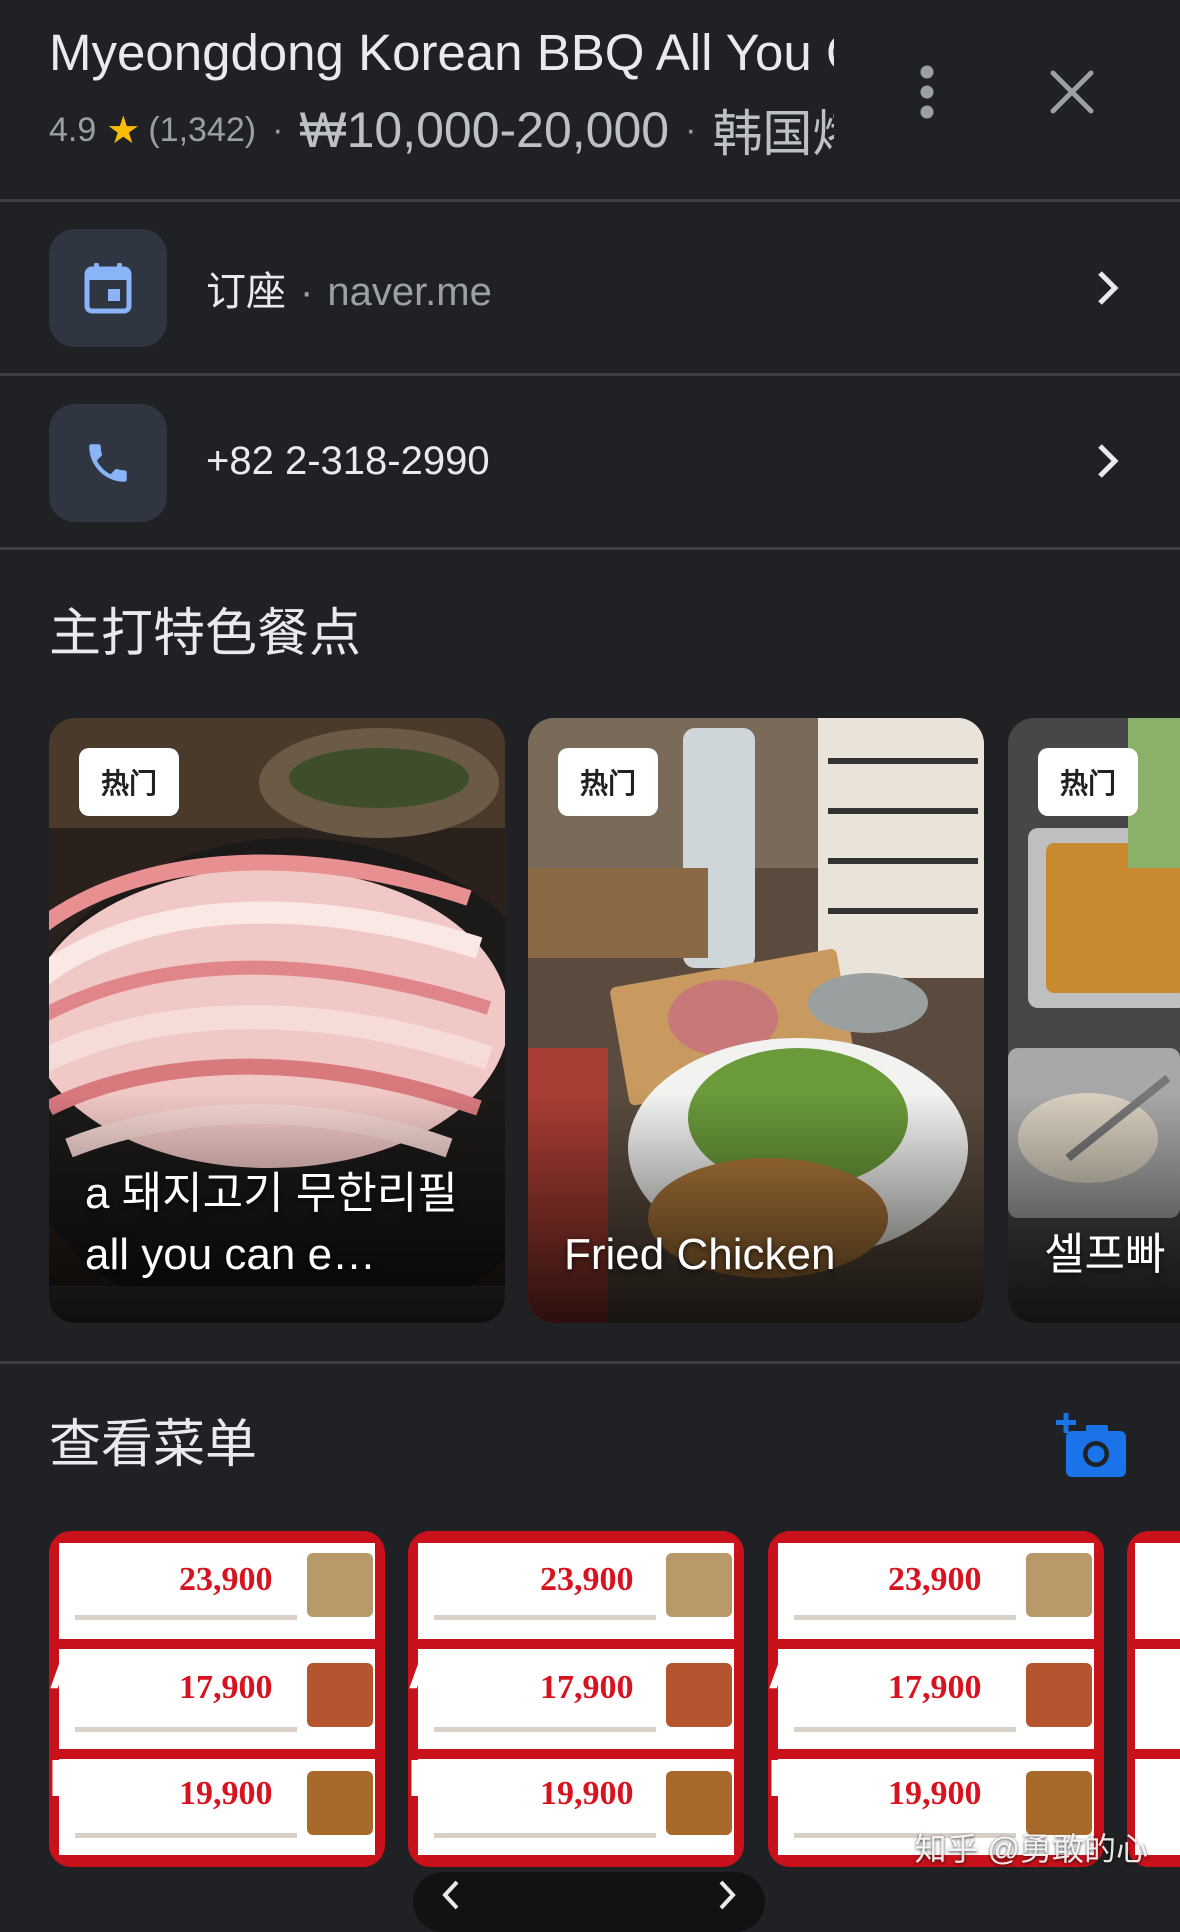  I want to click on reserve-domain: naver.me, so click(409, 292).